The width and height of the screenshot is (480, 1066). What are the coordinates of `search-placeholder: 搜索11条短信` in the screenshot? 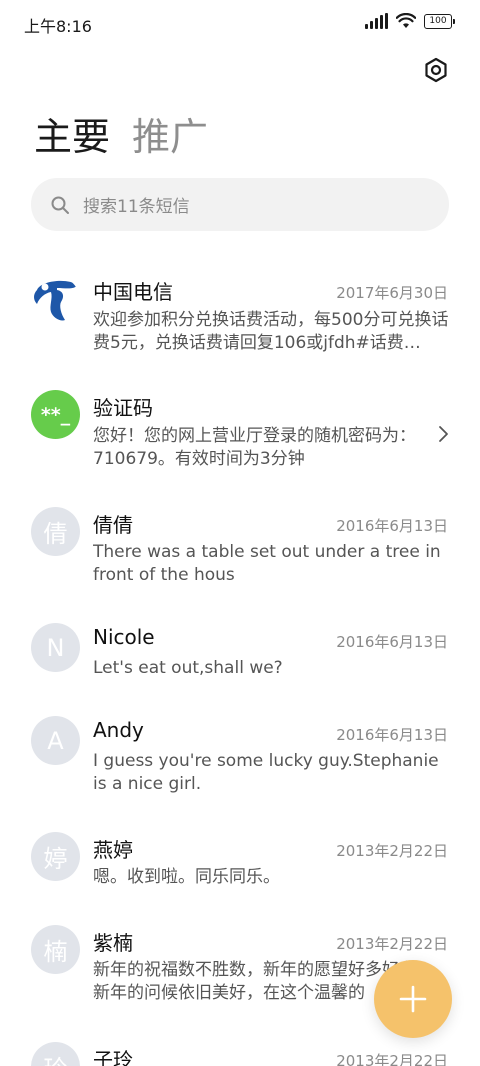 It's located at (136, 207).